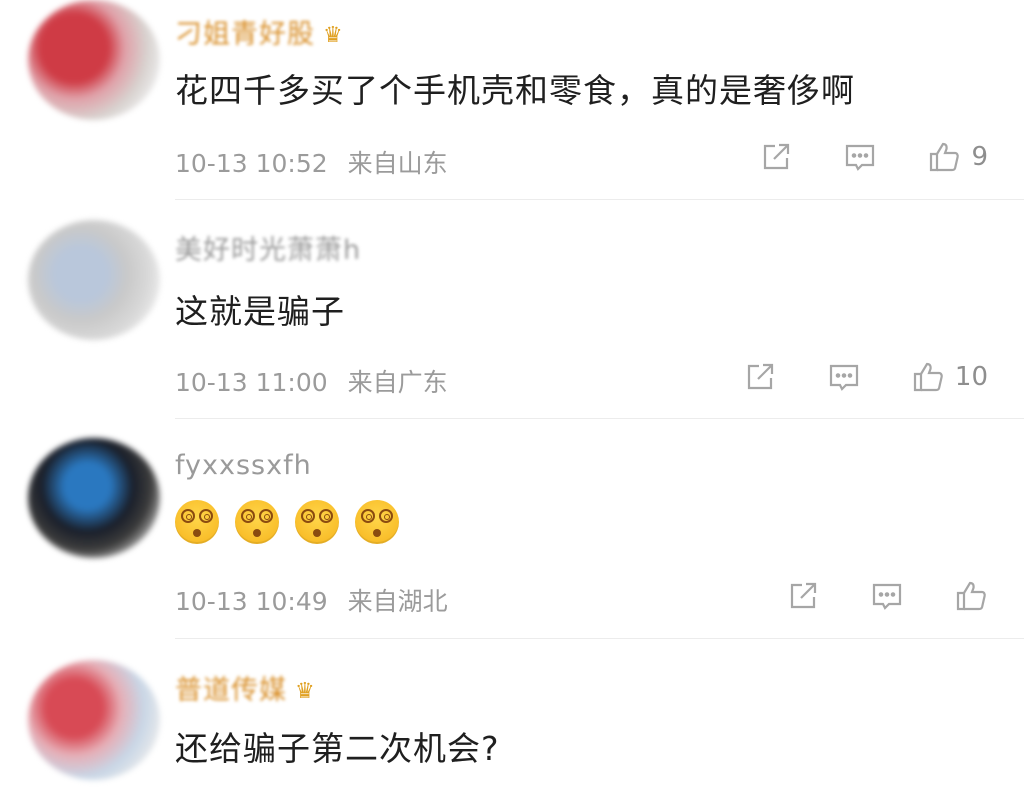 Image resolution: width=1024 pixels, height=791 pixels. Describe the element at coordinates (251, 382) in the screenshot. I see `comment-date: 10-13 11:00` at that location.